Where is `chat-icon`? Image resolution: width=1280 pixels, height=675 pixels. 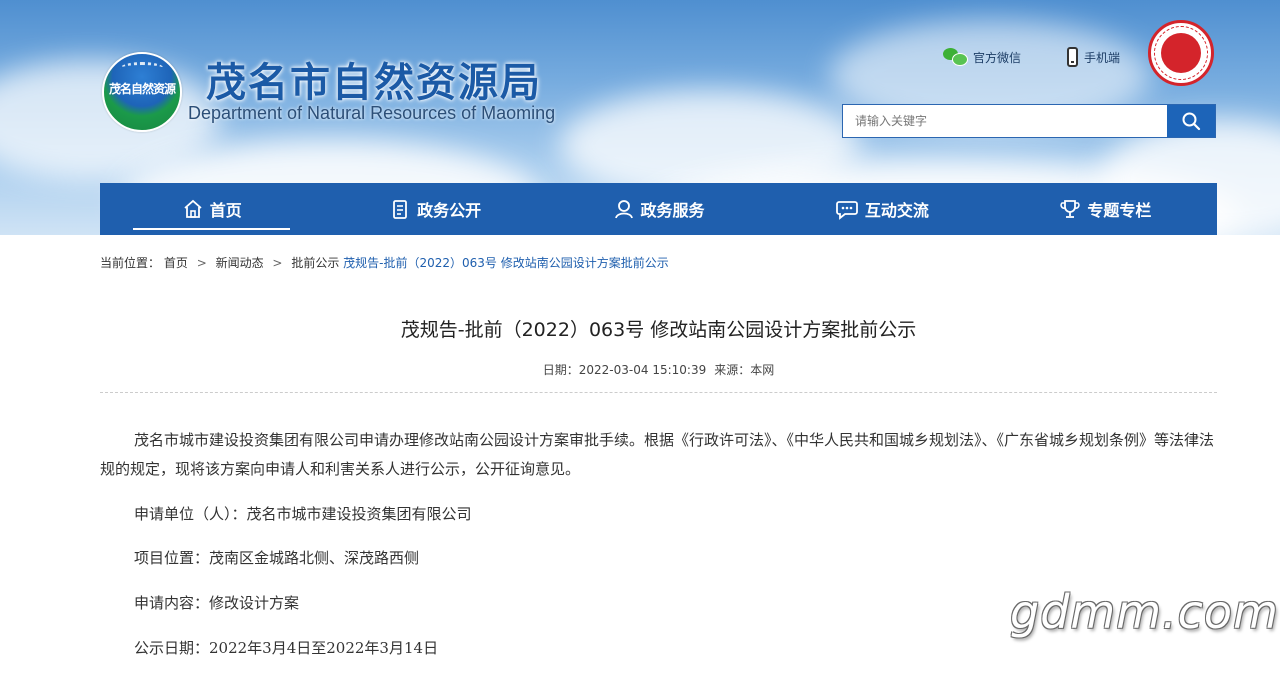
chat-icon is located at coordinates (847, 210).